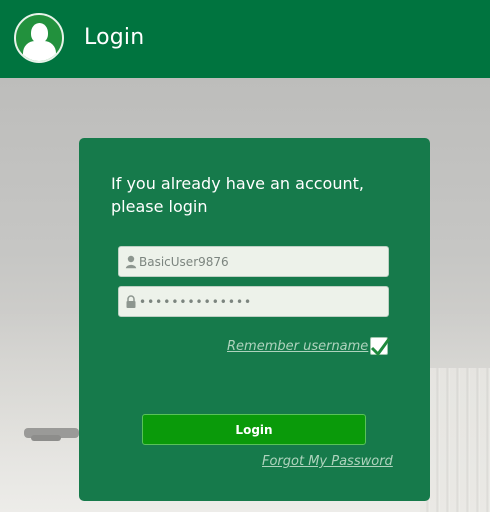 Image resolution: width=490 pixels, height=512 pixels. What do you see at coordinates (39, 38) in the screenshot?
I see `user-avatar-icon` at bounding box center [39, 38].